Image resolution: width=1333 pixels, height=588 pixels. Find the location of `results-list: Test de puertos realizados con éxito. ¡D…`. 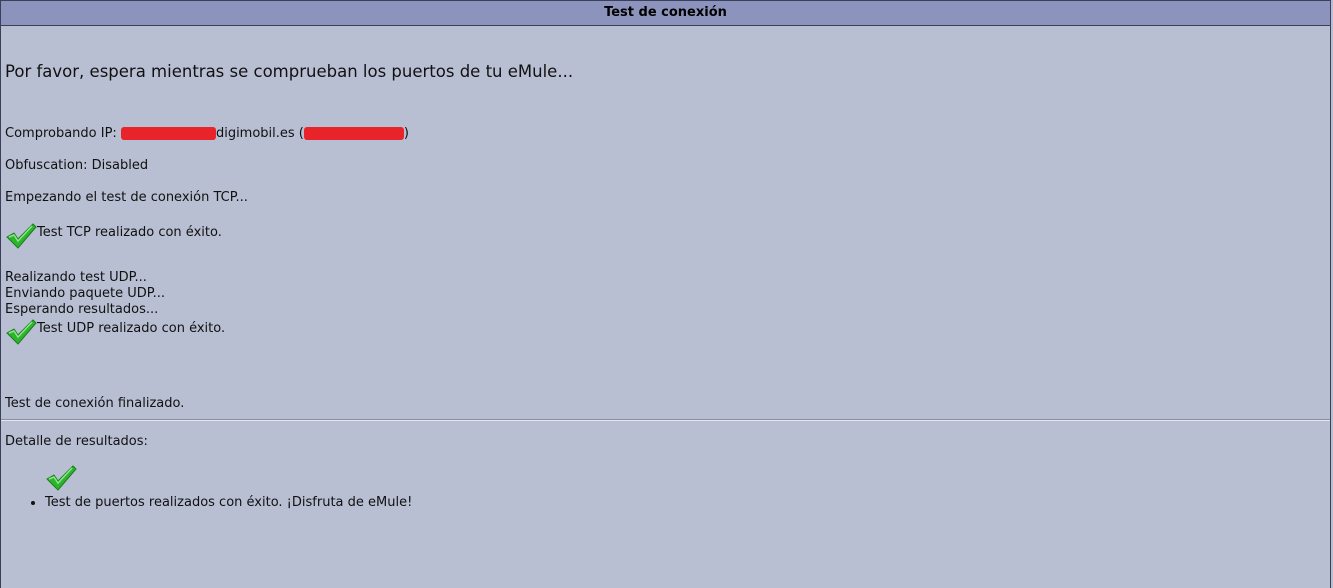

results-list: Test de puertos realizados con éxito. ¡D… is located at coordinates (208, 503).